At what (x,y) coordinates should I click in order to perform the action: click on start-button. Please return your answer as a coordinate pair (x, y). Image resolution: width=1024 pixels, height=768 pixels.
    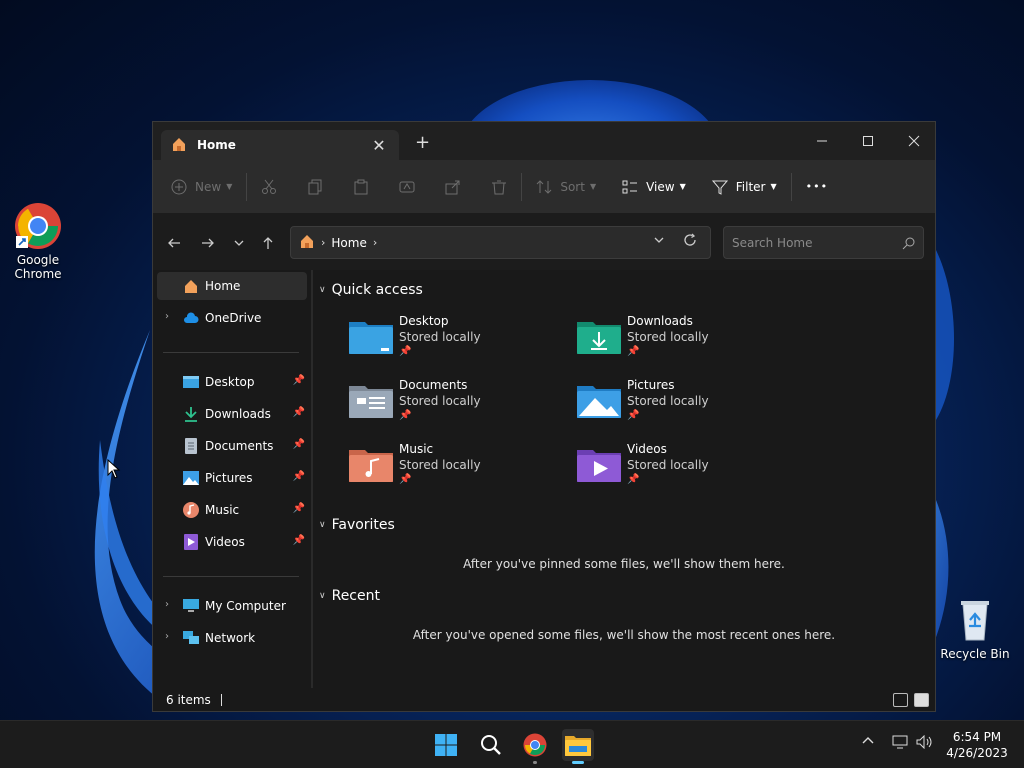
    Looking at the image, I should click on (446, 745).